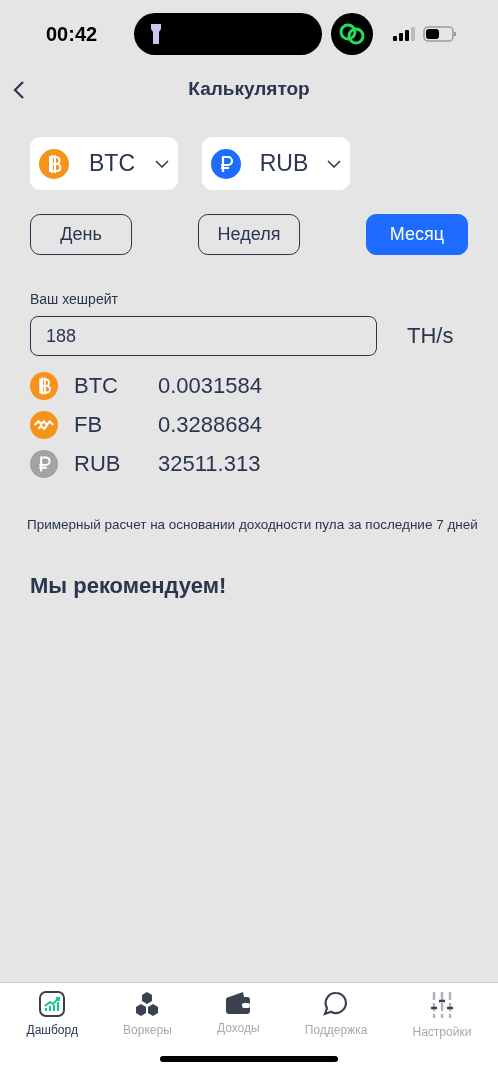 This screenshot has height=1080, width=498. What do you see at coordinates (89, 425) in the screenshot?
I see `coin-name: FB` at bounding box center [89, 425].